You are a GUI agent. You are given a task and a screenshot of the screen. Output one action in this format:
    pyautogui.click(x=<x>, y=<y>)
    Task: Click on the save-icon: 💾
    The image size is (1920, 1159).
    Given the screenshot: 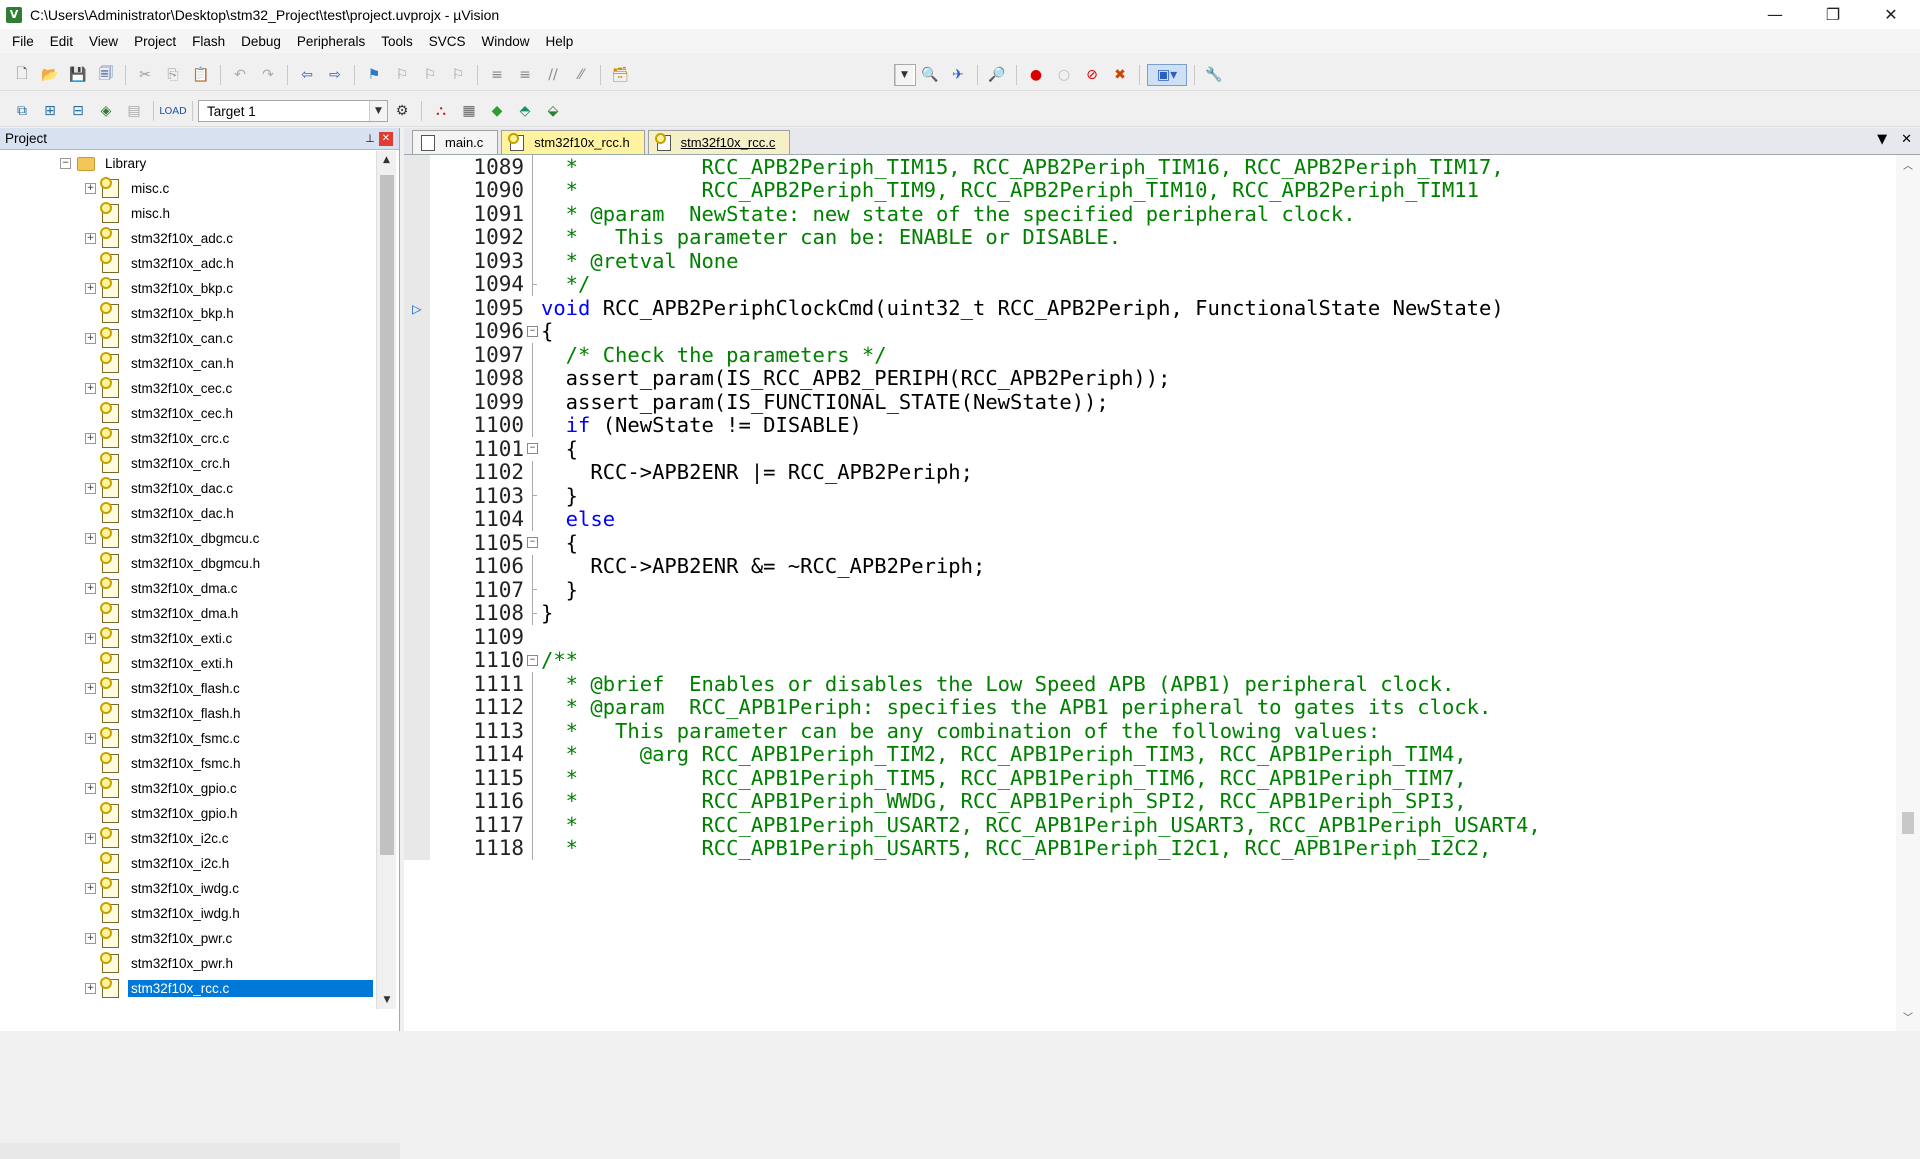 What is the action you would take?
    pyautogui.click(x=78, y=75)
    